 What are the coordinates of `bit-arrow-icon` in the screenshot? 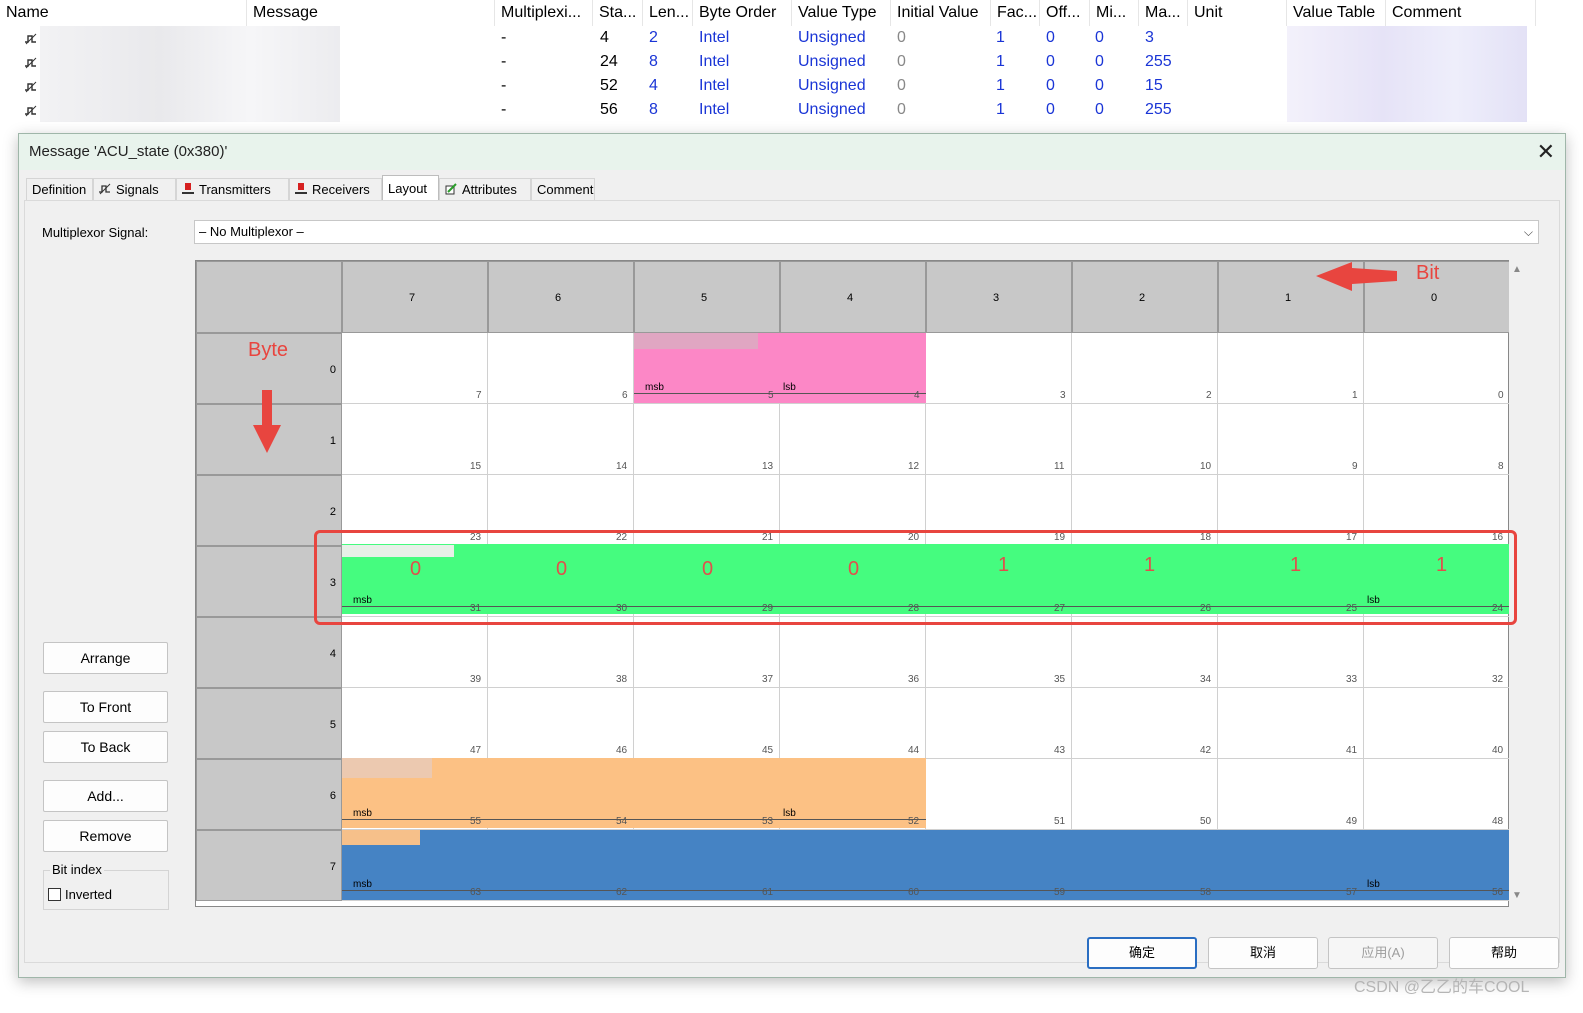 It's located at (1356, 276).